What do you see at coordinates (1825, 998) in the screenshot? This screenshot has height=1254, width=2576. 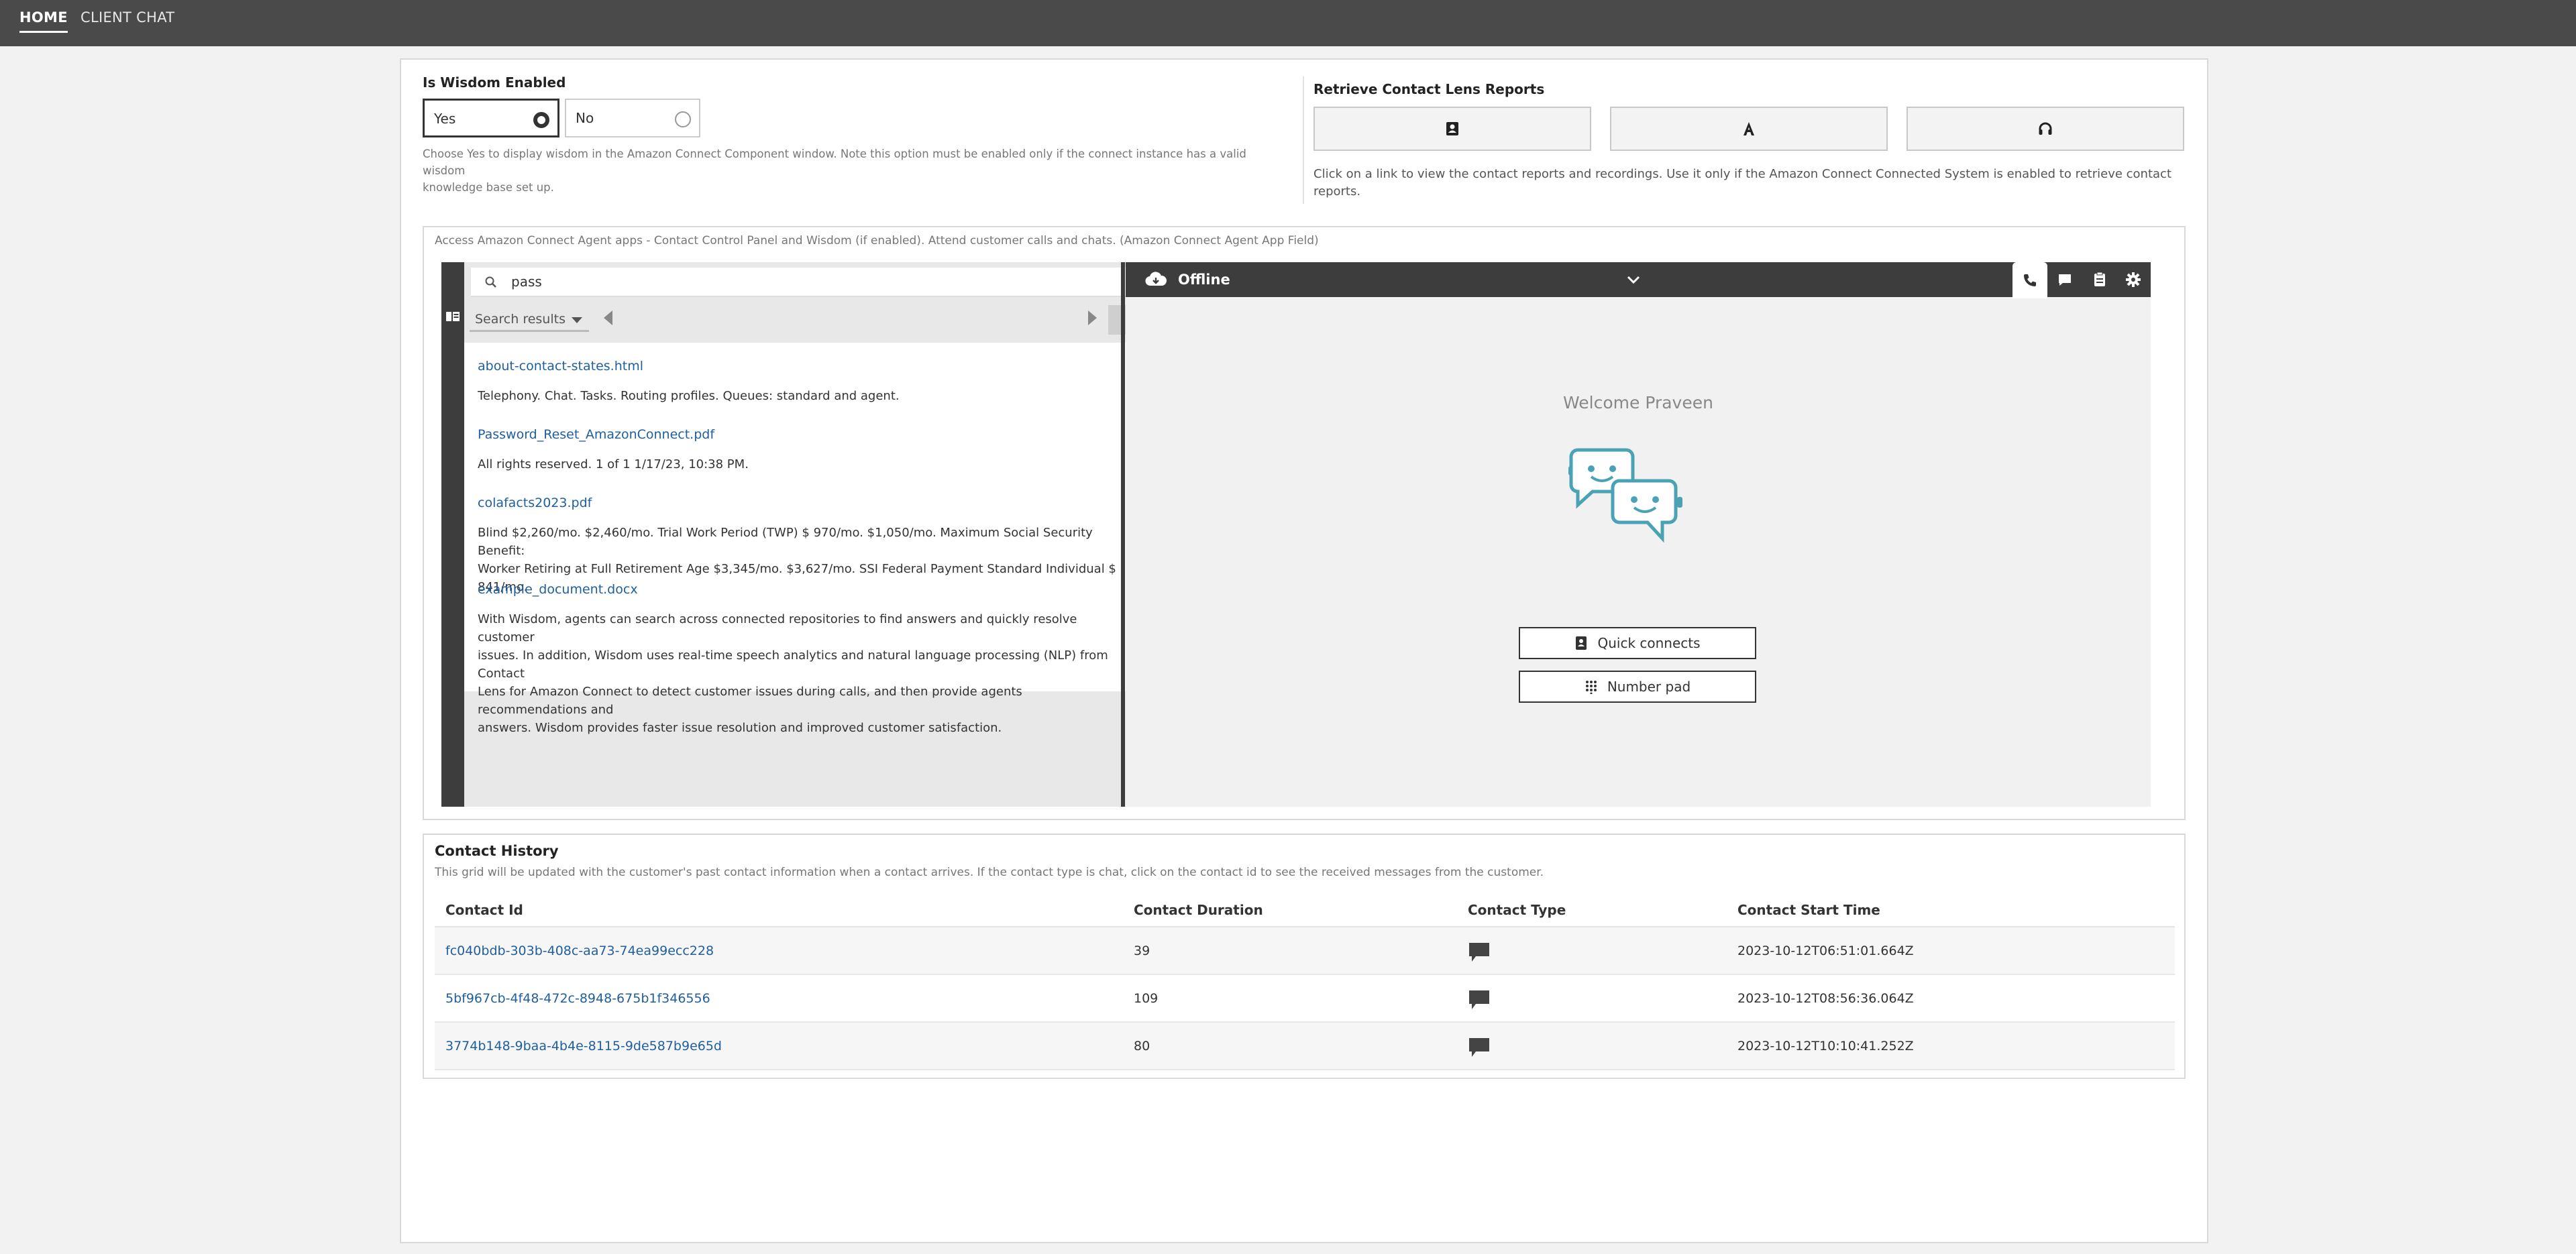 I see `contact-start-time: 2023-10-12T08:56:36.064Z` at bounding box center [1825, 998].